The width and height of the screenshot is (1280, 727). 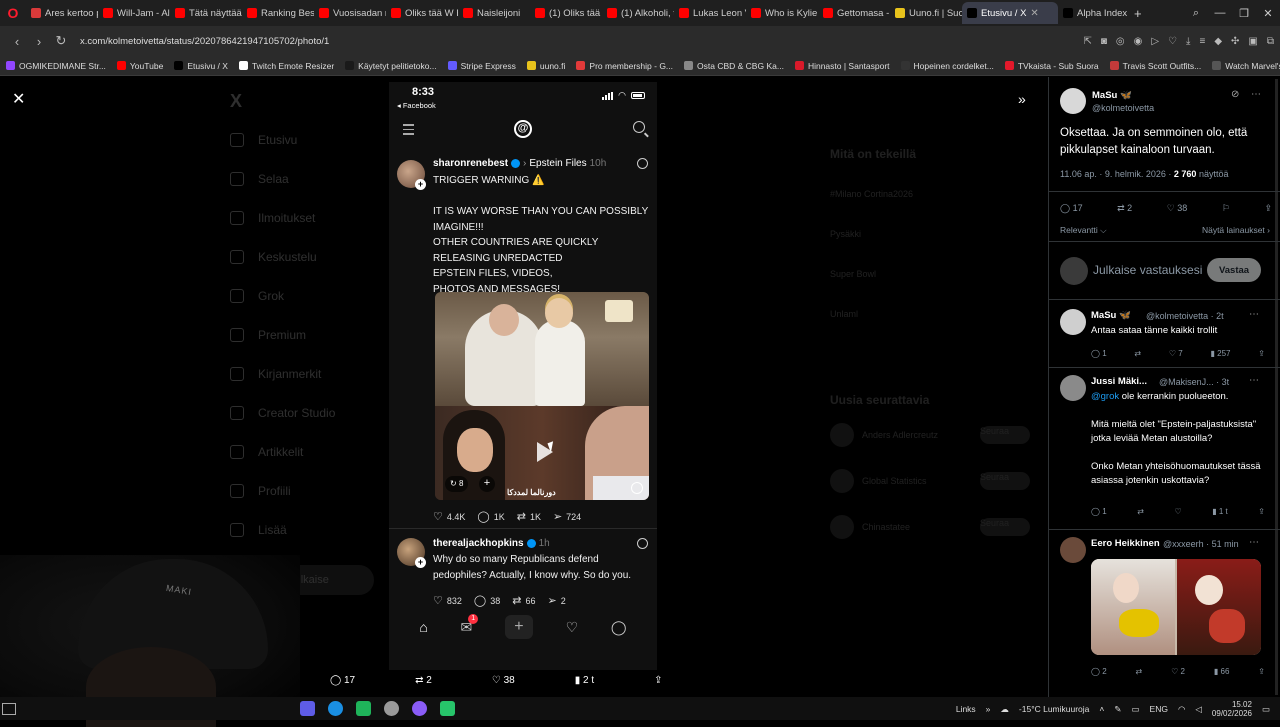 What do you see at coordinates (481, 66) in the screenshot?
I see `bookmark-item: Stripe Express` at bounding box center [481, 66].